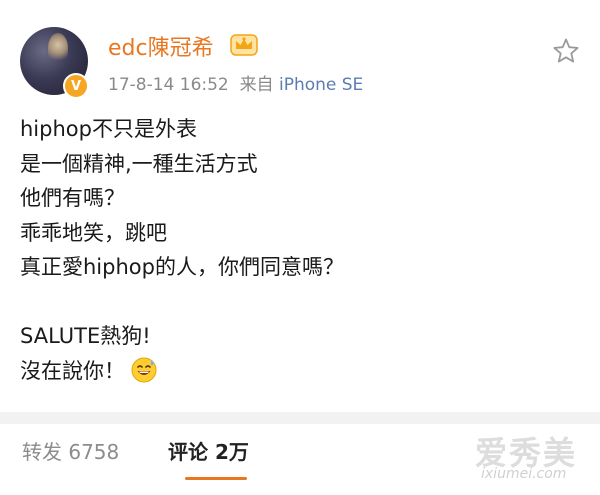  Describe the element at coordinates (244, 45) in the screenshot. I see `crown-badge-icon` at that location.